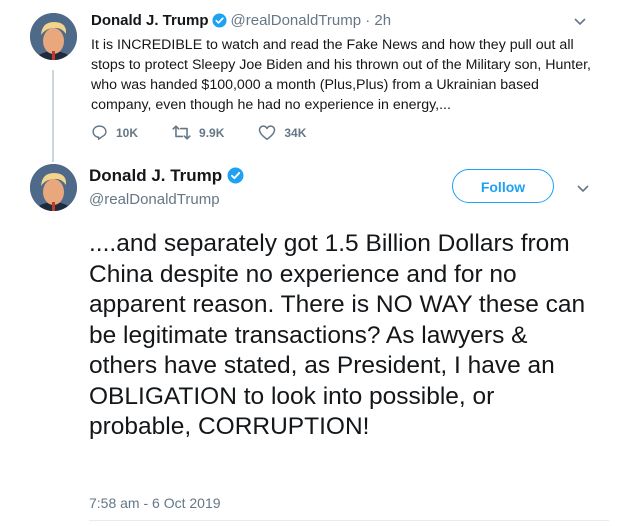 The height and width of the screenshot is (526, 620). I want to click on like-button: 34K, so click(282, 132).